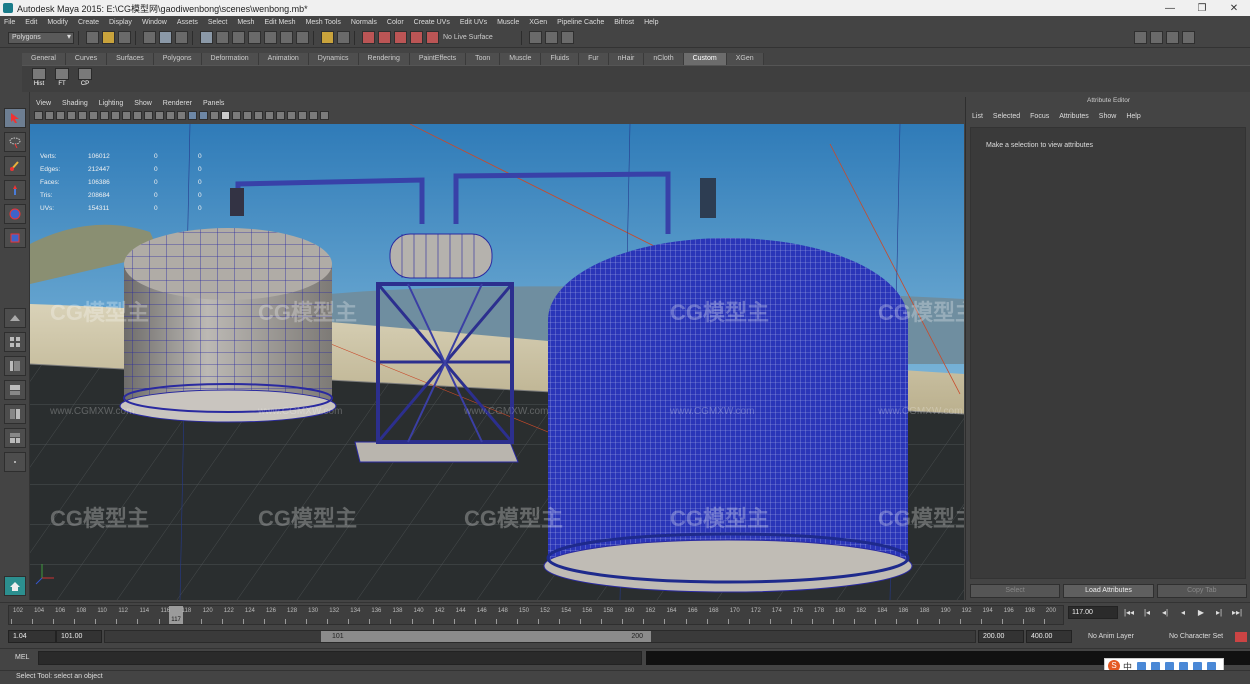 This screenshot has height=684, width=1250. What do you see at coordinates (473, 22) in the screenshot?
I see `menu-edit-uvs: Edit UVs` at bounding box center [473, 22].